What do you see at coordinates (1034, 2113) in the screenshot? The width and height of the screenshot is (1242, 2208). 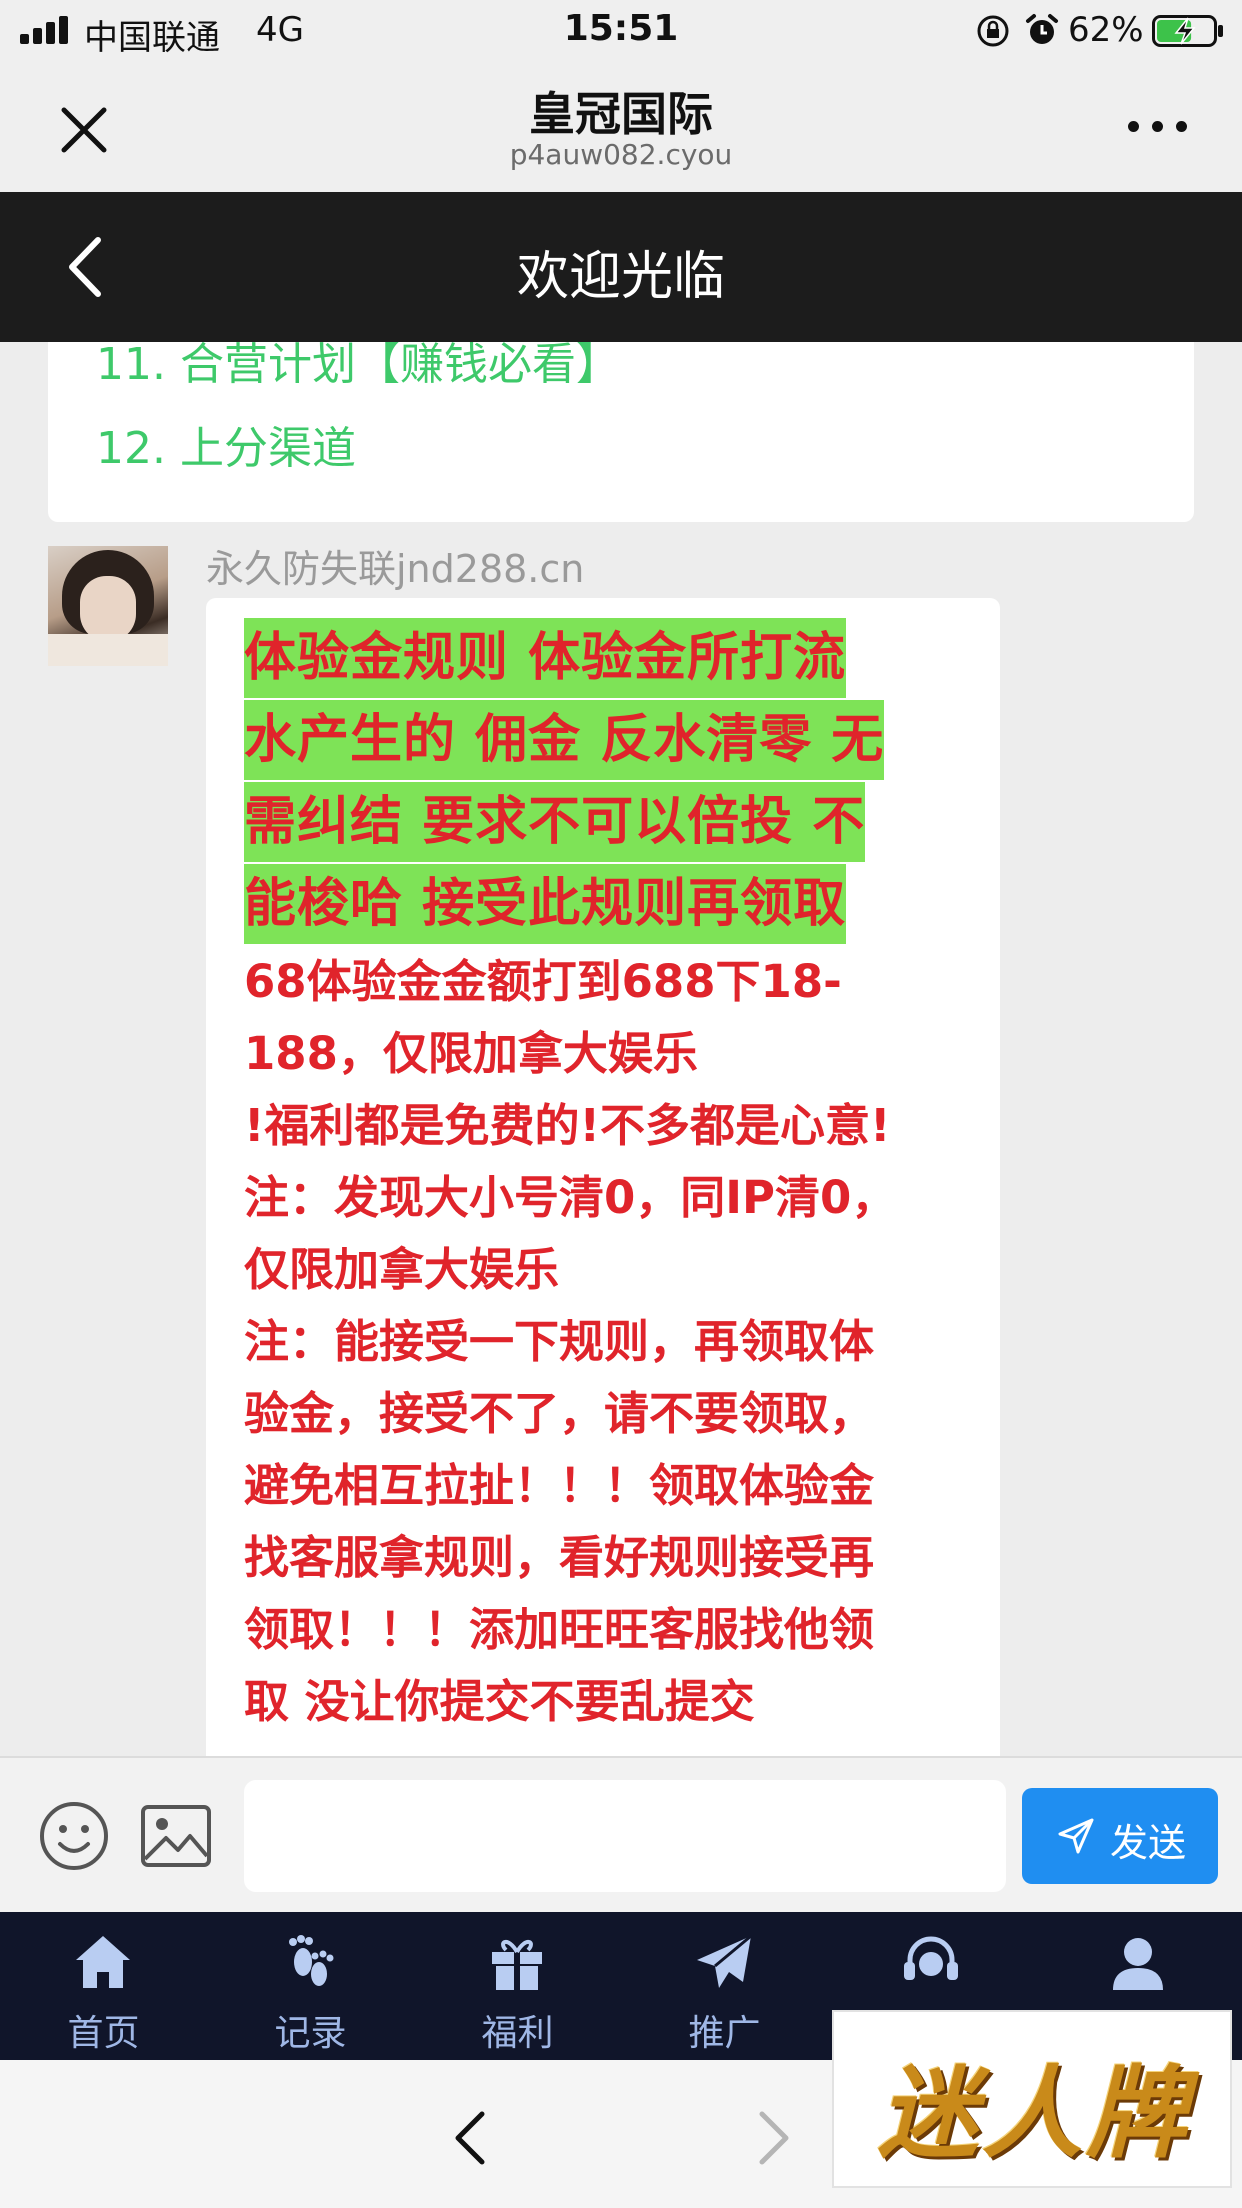 I see `watermark-text: 迷人牌` at bounding box center [1034, 2113].